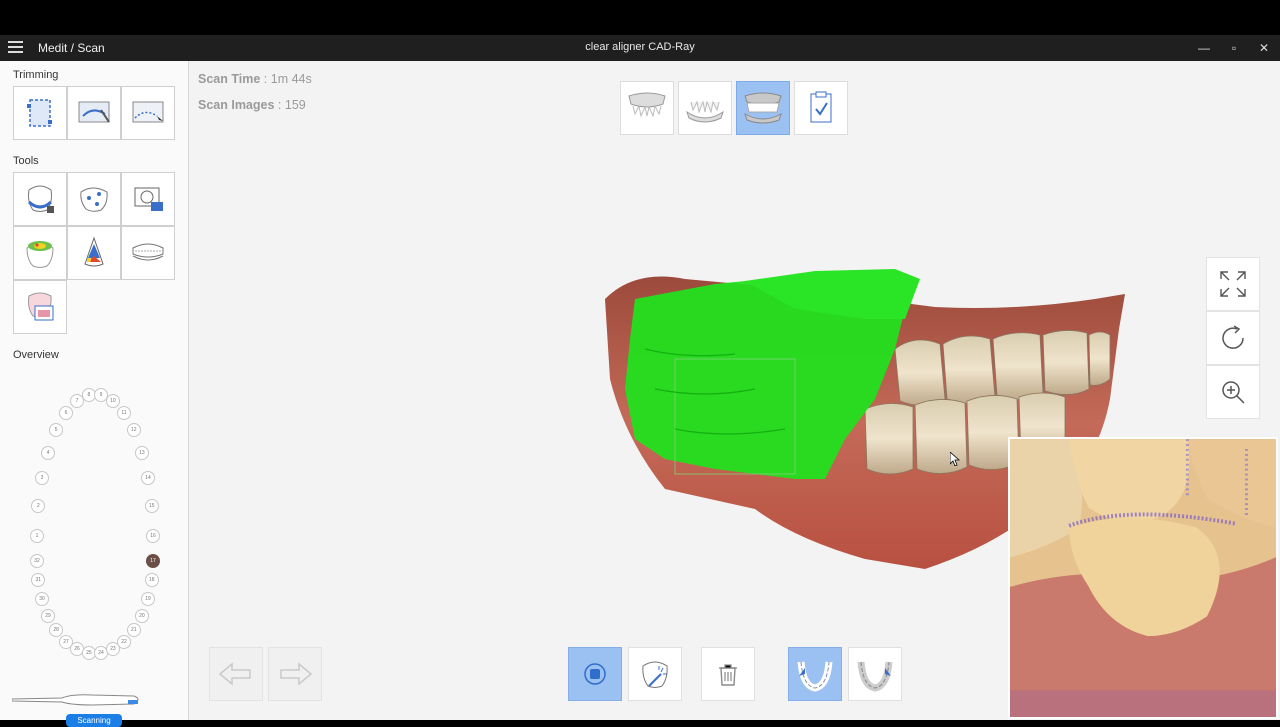 Image resolution: width=1280 pixels, height=727 pixels. What do you see at coordinates (1143, 578) in the screenshot?
I see `live-camera-view` at bounding box center [1143, 578].